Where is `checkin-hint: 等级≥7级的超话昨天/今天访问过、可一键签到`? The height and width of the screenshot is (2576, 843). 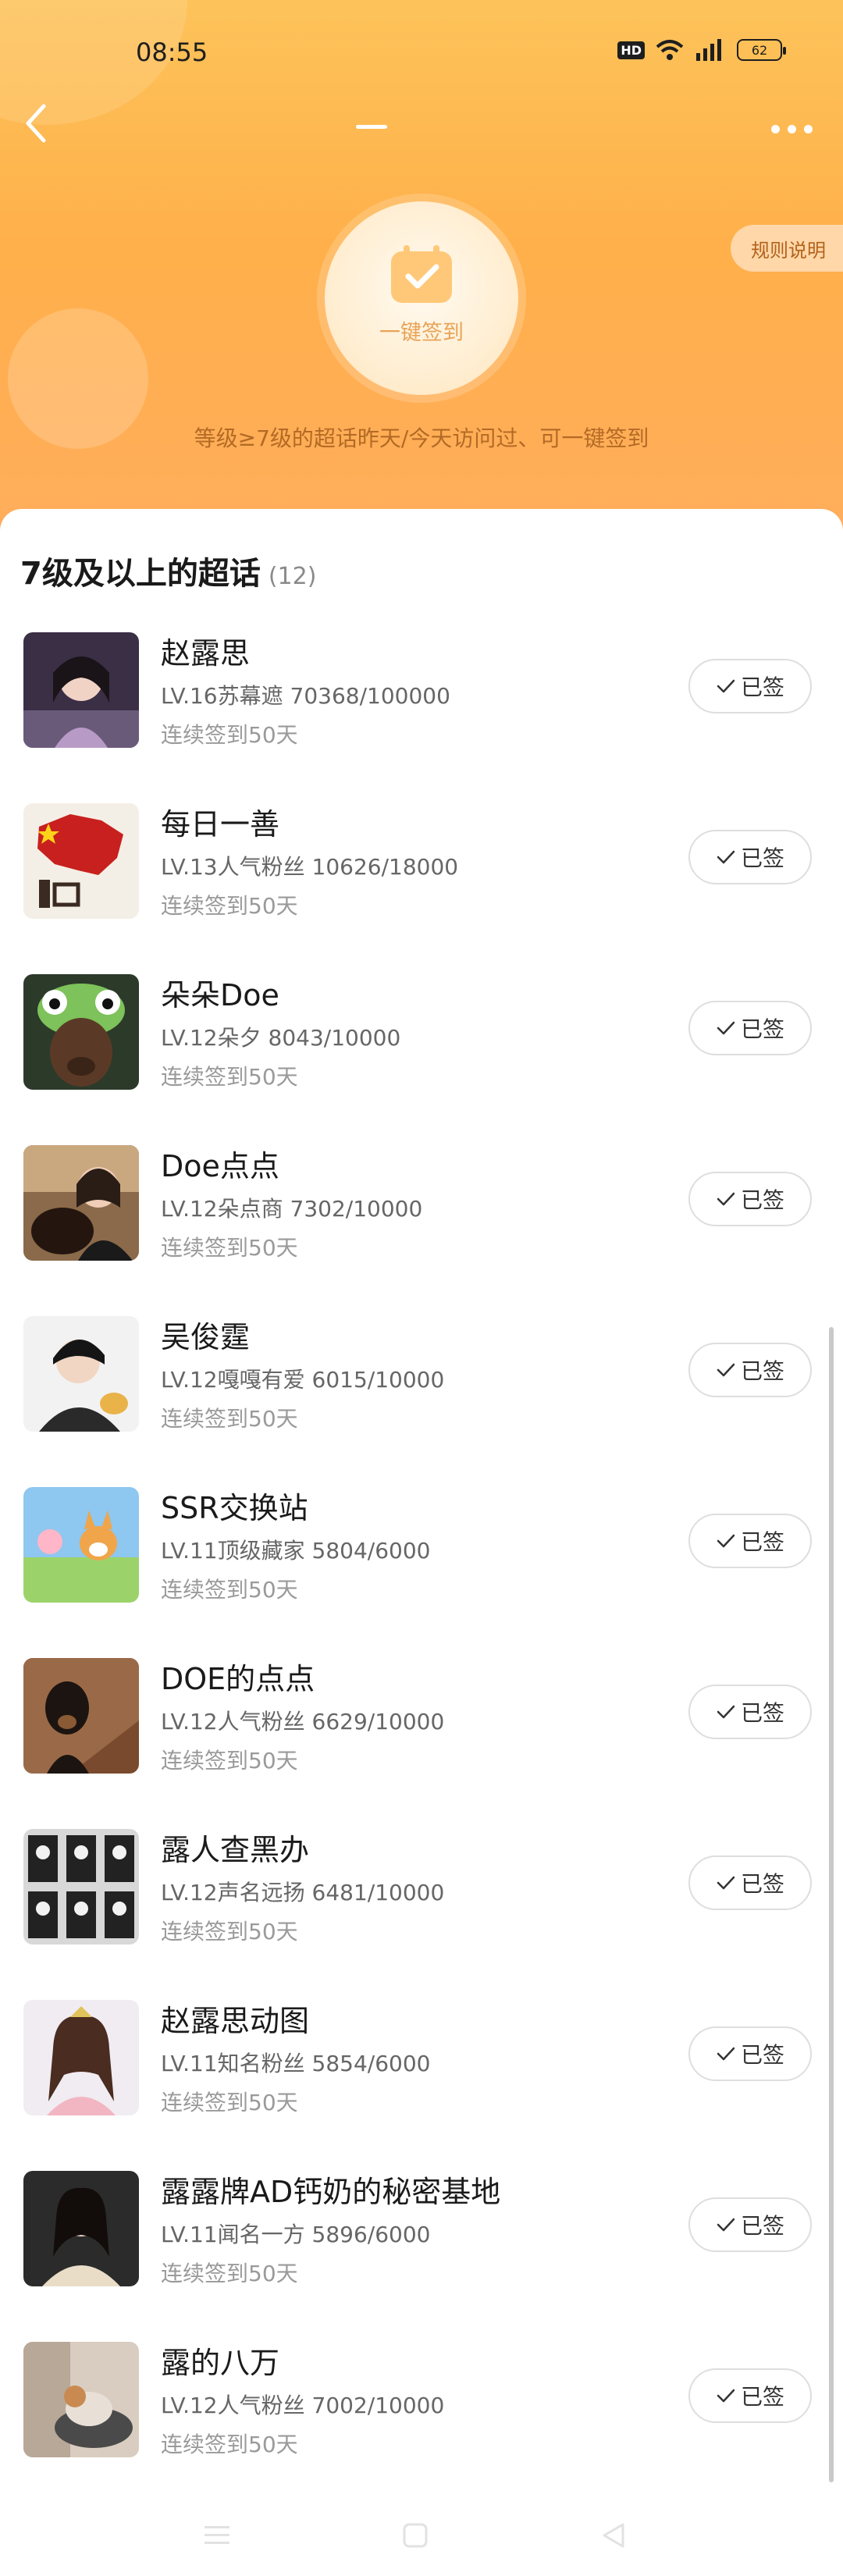 checkin-hint: 等级≥7级的超话昨天/今天访问过、可一键签到 is located at coordinates (421, 438).